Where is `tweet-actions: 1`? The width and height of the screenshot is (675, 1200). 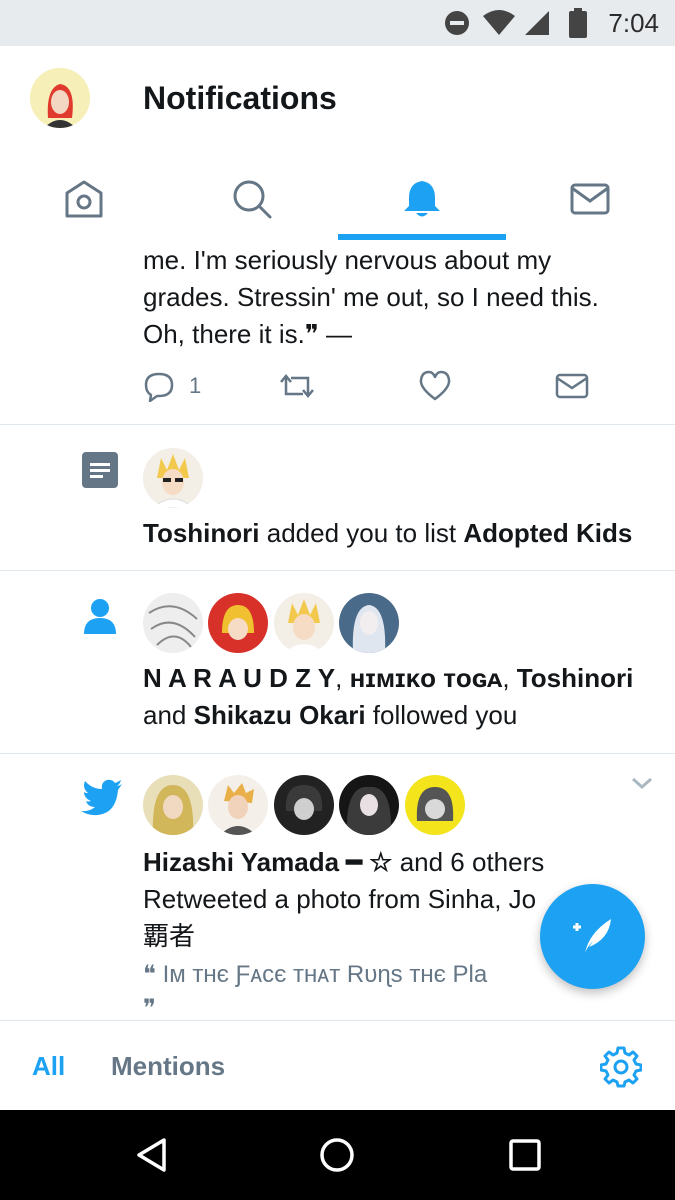 tweet-actions: 1 is located at coordinates (378, 390).